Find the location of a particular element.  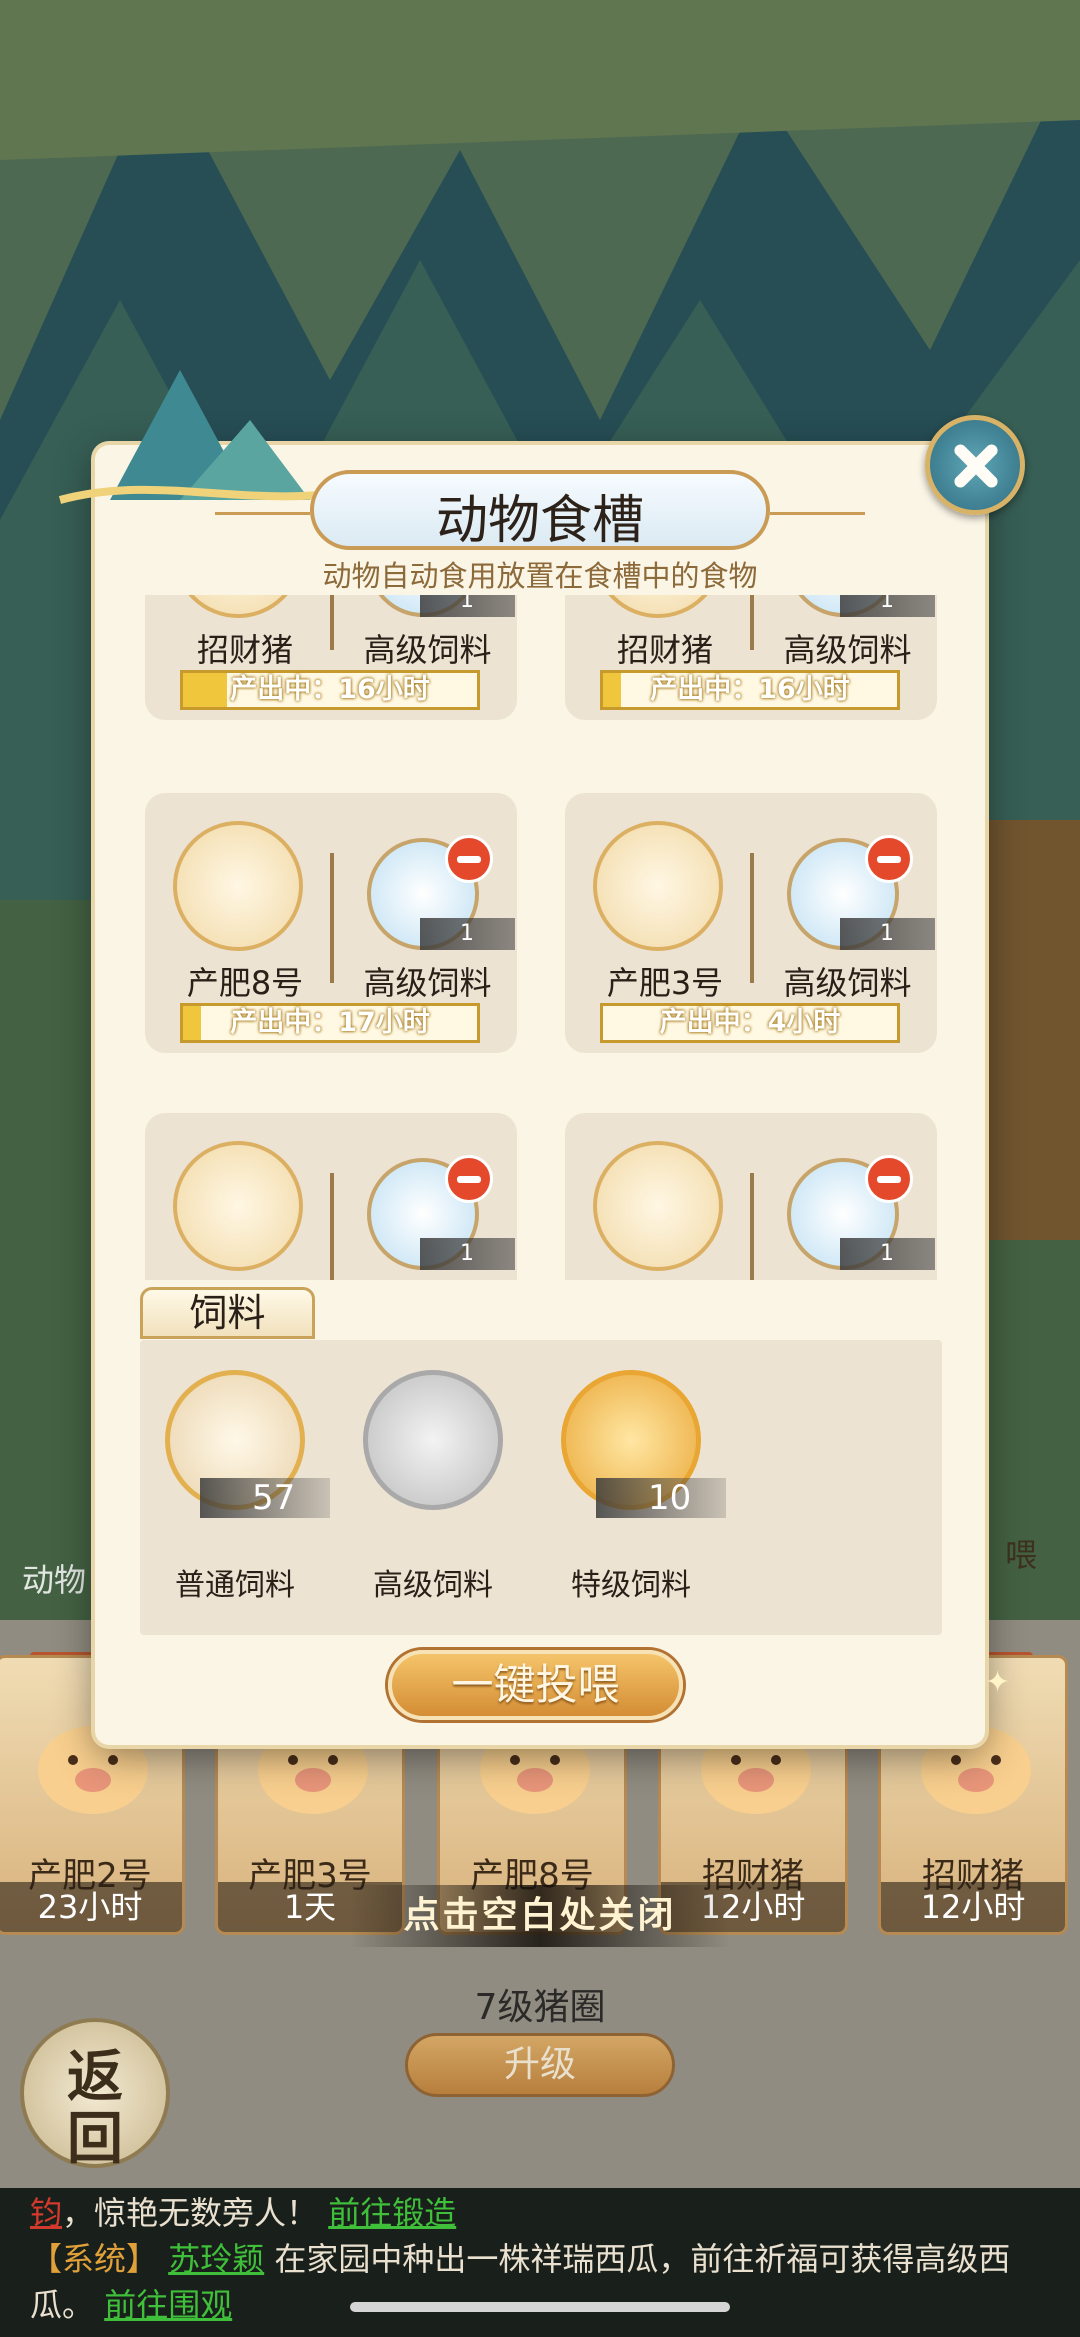

modal-title: 动物食槽 is located at coordinates (539, 521).